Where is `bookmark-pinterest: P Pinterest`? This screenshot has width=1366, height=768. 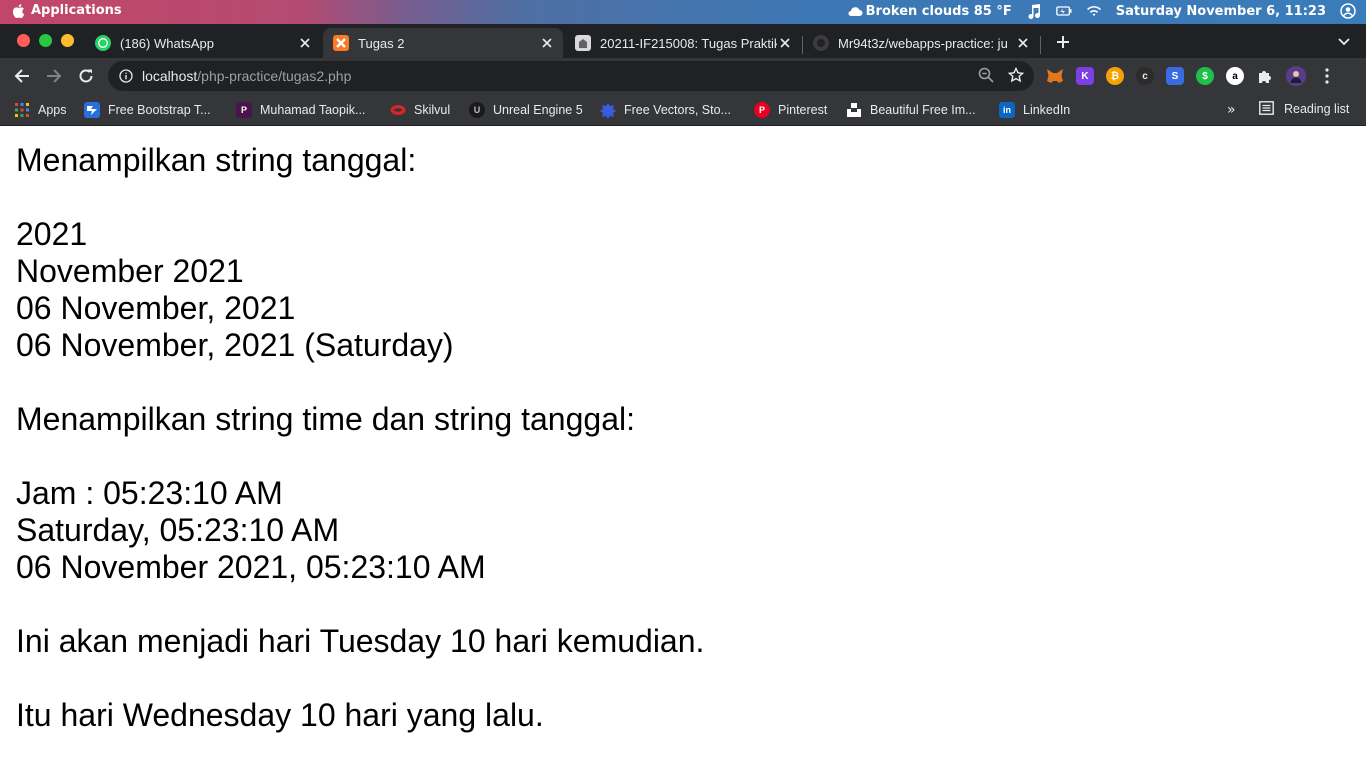 bookmark-pinterest: P Pinterest is located at coordinates (790, 110).